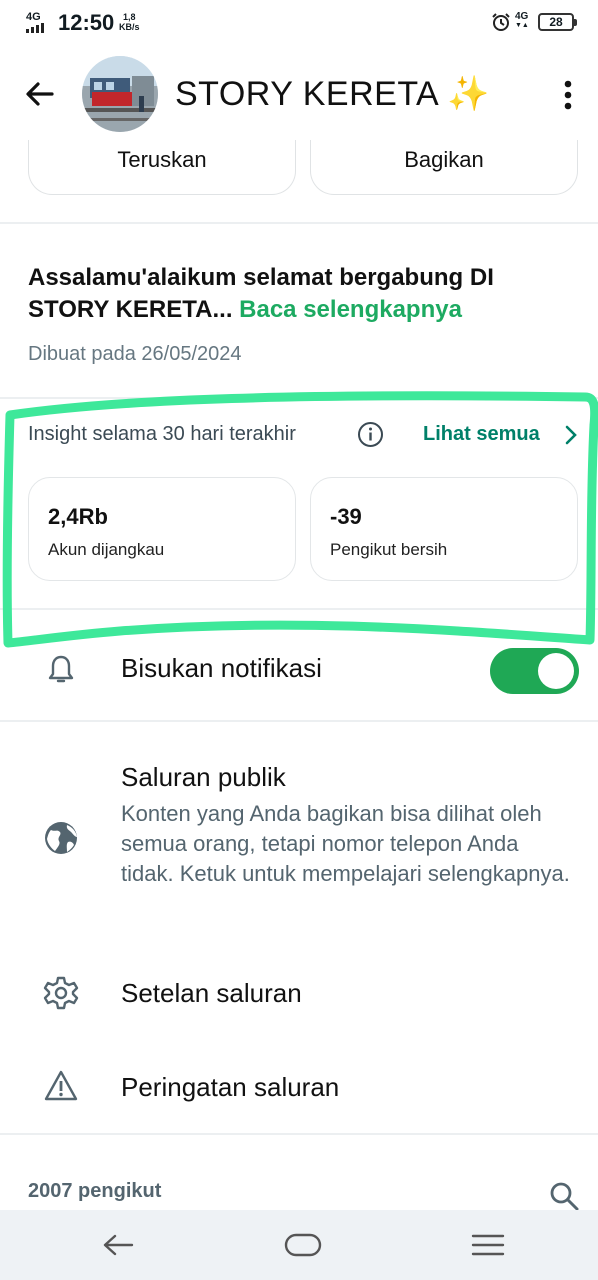 The width and height of the screenshot is (598, 1280). I want to click on network-indicator: 4G, so click(35, 22).